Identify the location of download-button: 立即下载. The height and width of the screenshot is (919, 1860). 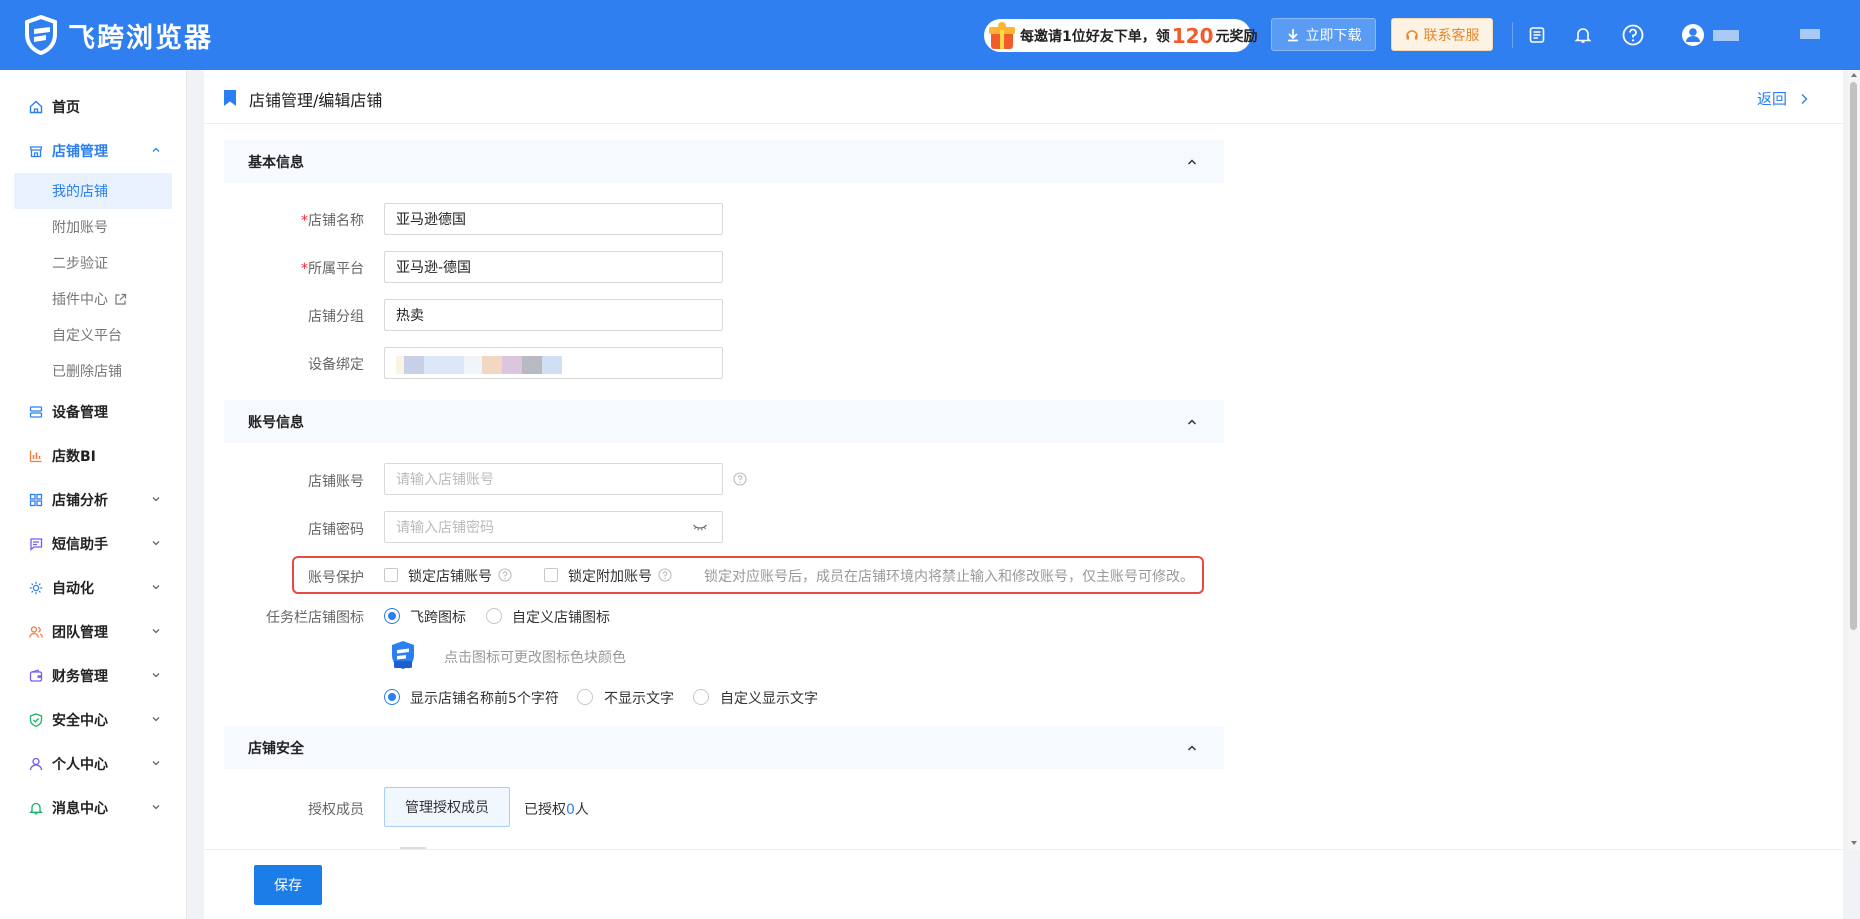
(1323, 34).